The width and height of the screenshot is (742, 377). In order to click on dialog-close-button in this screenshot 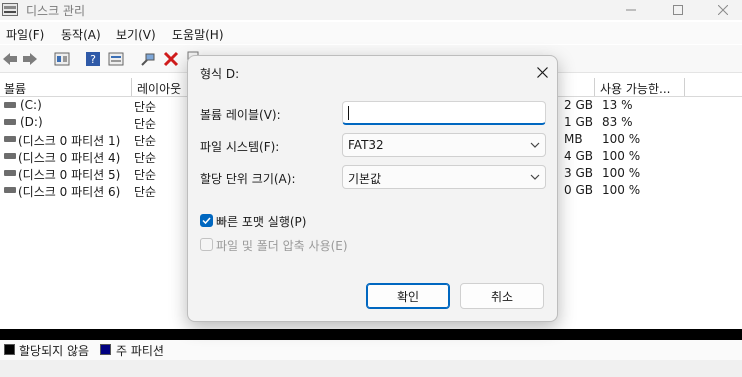, I will do `click(542, 72)`.